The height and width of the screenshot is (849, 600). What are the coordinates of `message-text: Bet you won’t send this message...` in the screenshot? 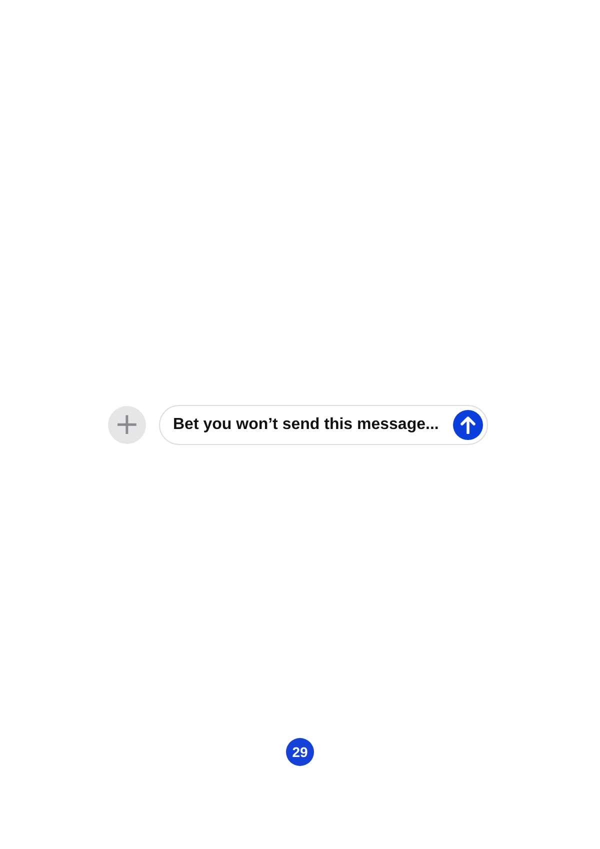 It's located at (306, 425).